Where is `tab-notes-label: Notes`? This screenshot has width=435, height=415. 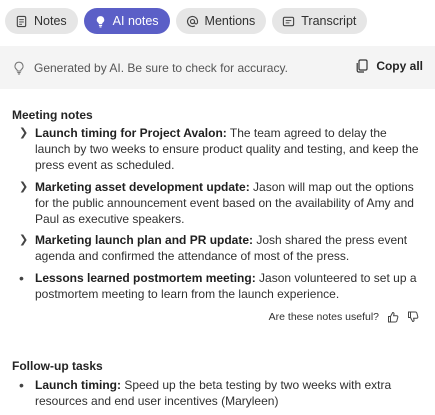 tab-notes-label: Notes is located at coordinates (50, 21).